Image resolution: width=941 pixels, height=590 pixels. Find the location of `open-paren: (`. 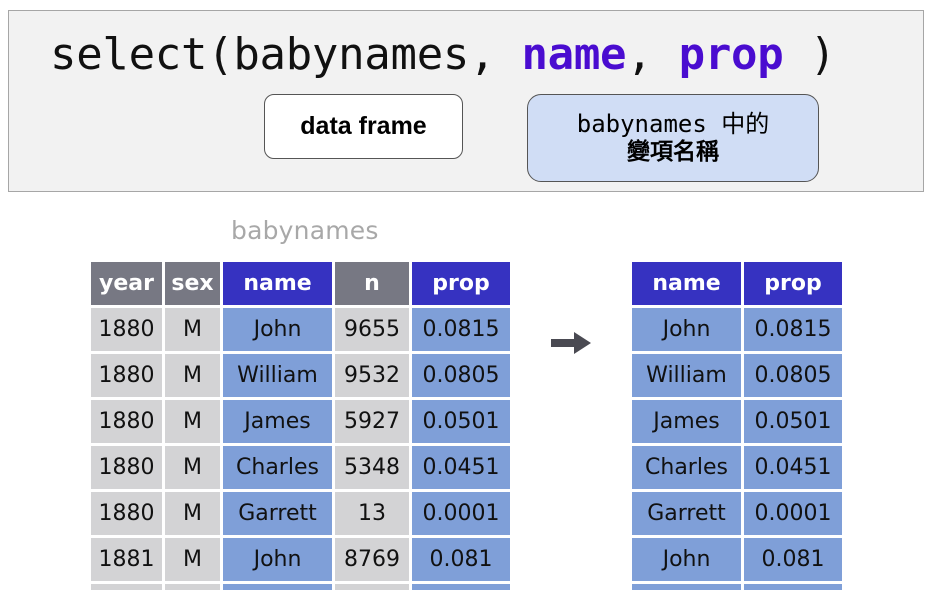

open-paren: ( is located at coordinates (220, 54).